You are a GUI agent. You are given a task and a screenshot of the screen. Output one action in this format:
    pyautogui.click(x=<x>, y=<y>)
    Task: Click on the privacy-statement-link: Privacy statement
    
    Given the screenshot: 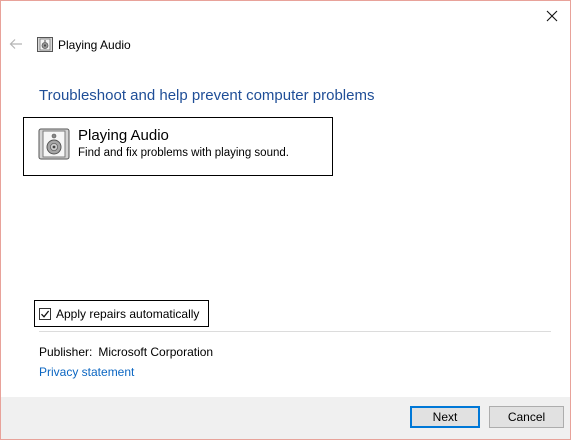 What is the action you would take?
    pyautogui.click(x=86, y=372)
    